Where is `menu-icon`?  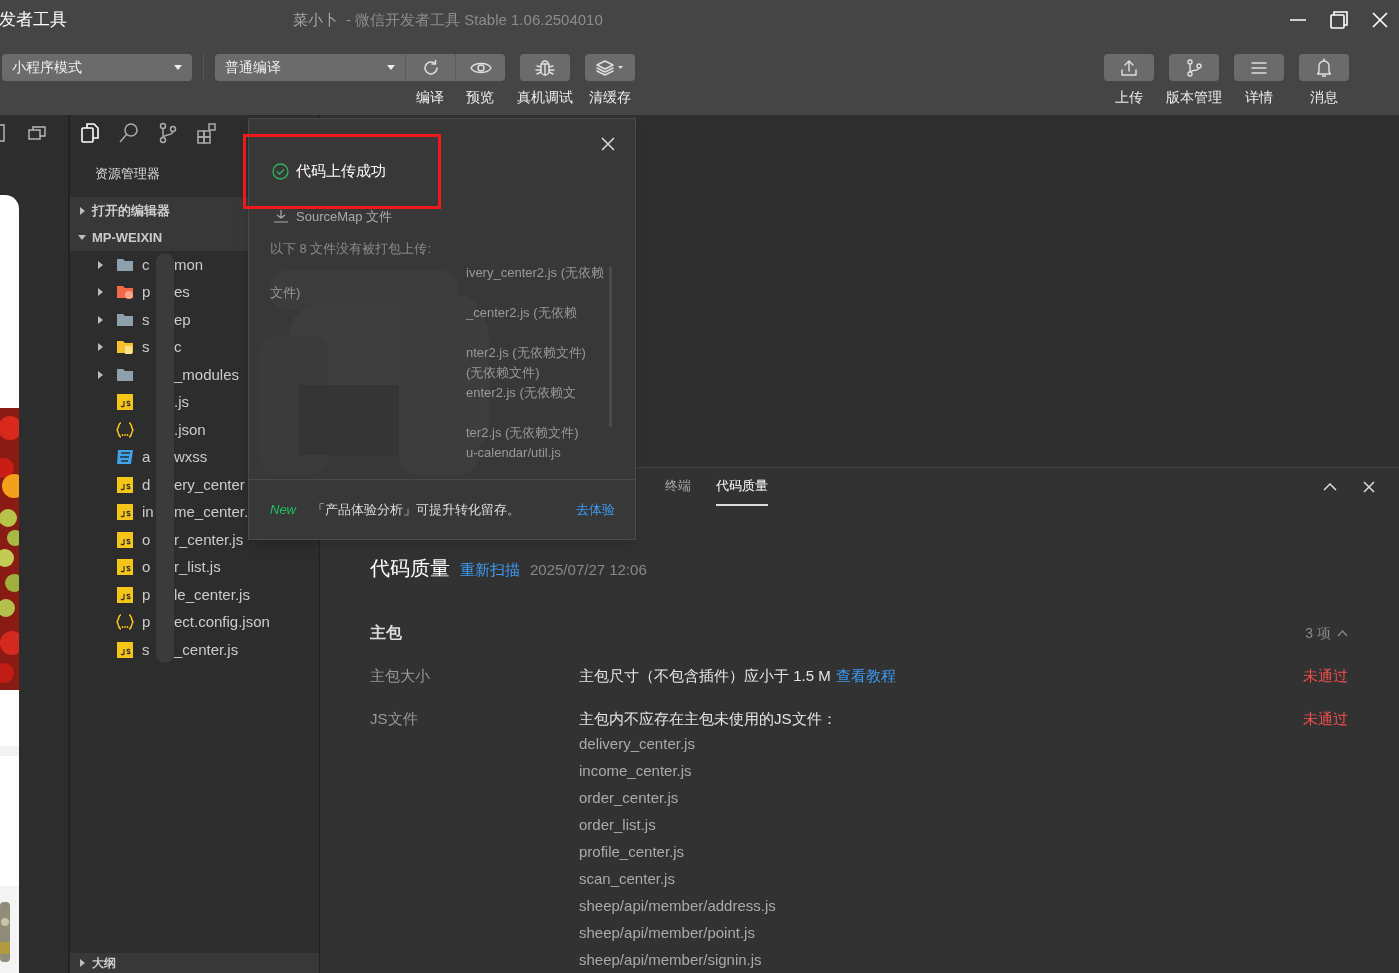 menu-icon is located at coordinates (1259, 67).